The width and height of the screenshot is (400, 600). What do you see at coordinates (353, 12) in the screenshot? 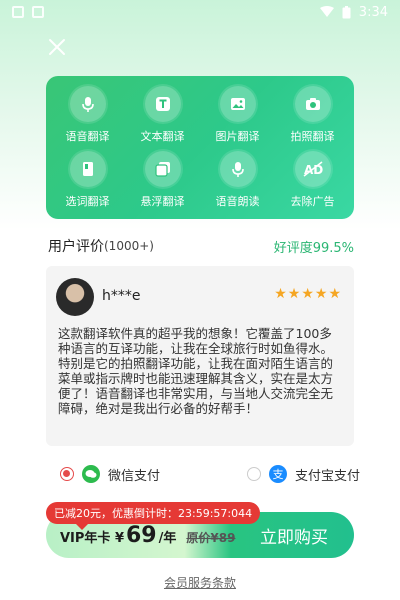
I see `status-right-icons: 3:34` at bounding box center [353, 12].